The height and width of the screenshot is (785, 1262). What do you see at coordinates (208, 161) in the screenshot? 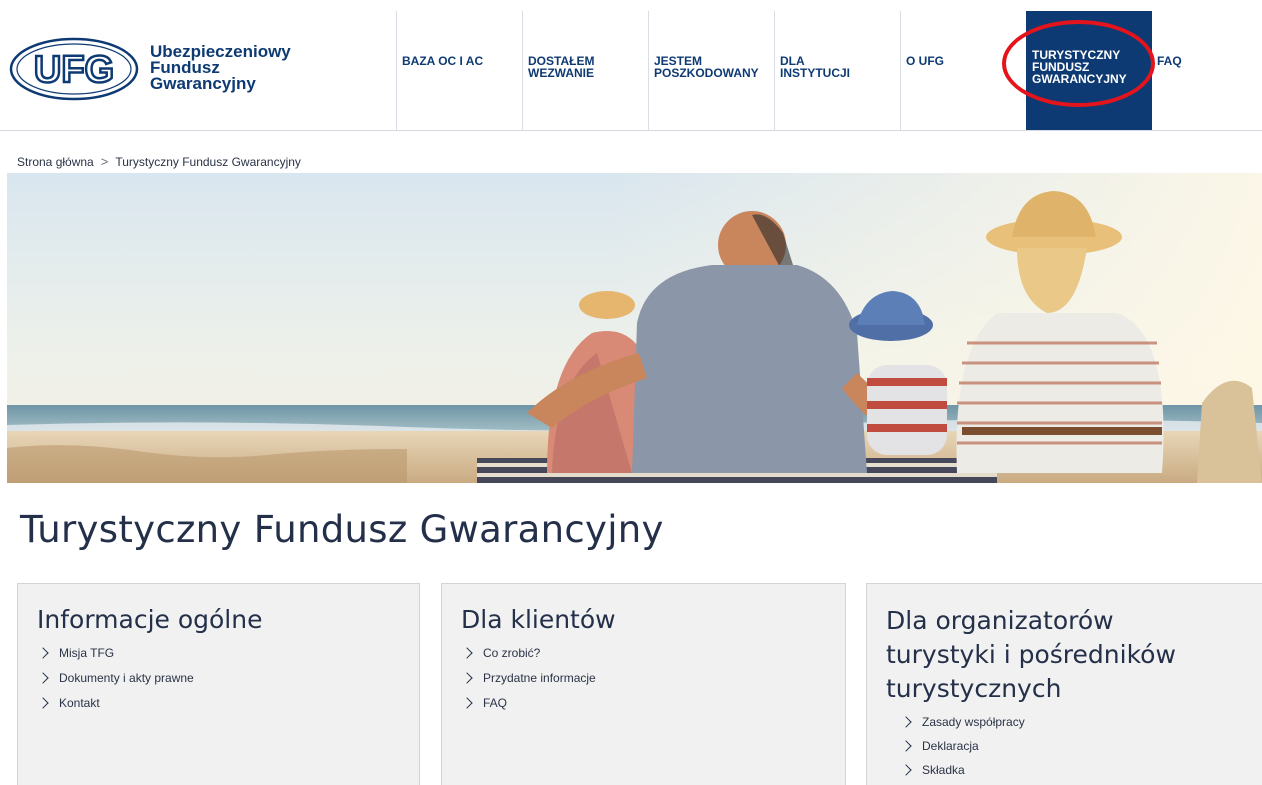
I see `breadcrumb-current: Turystyczny Fundusz Gwarancyjny` at bounding box center [208, 161].